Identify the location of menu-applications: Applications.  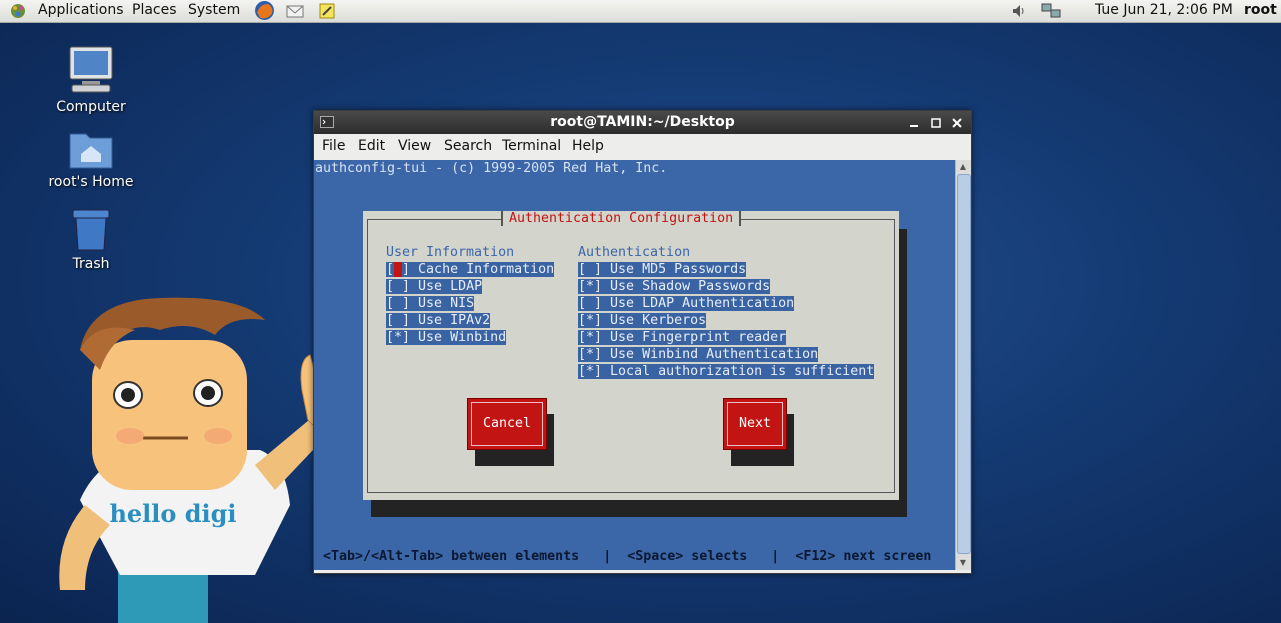
(81, 10).